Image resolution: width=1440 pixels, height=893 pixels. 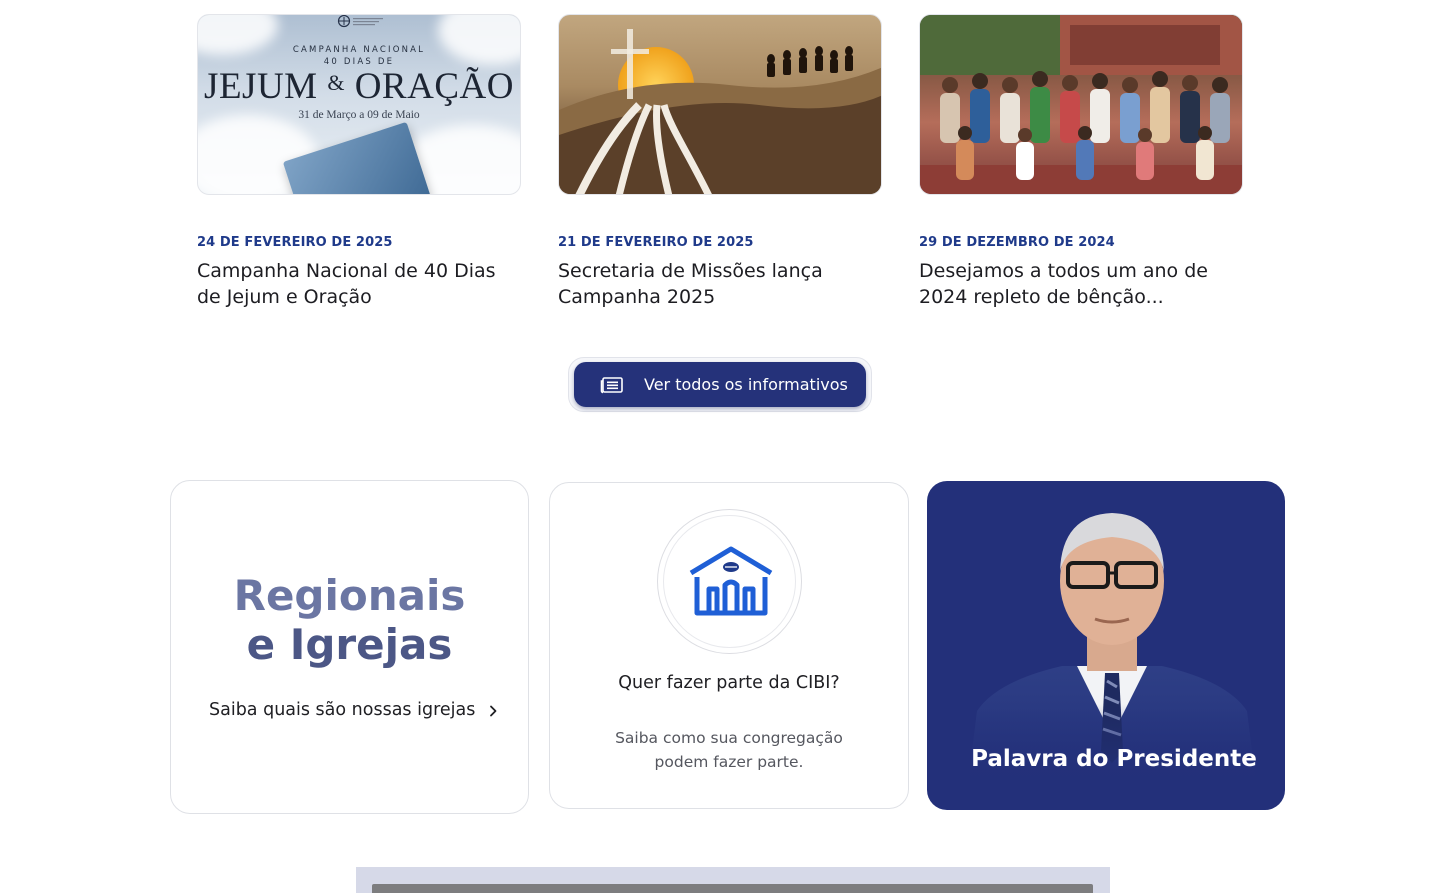 I want to click on group-photo-image, so click(x=1081, y=104).